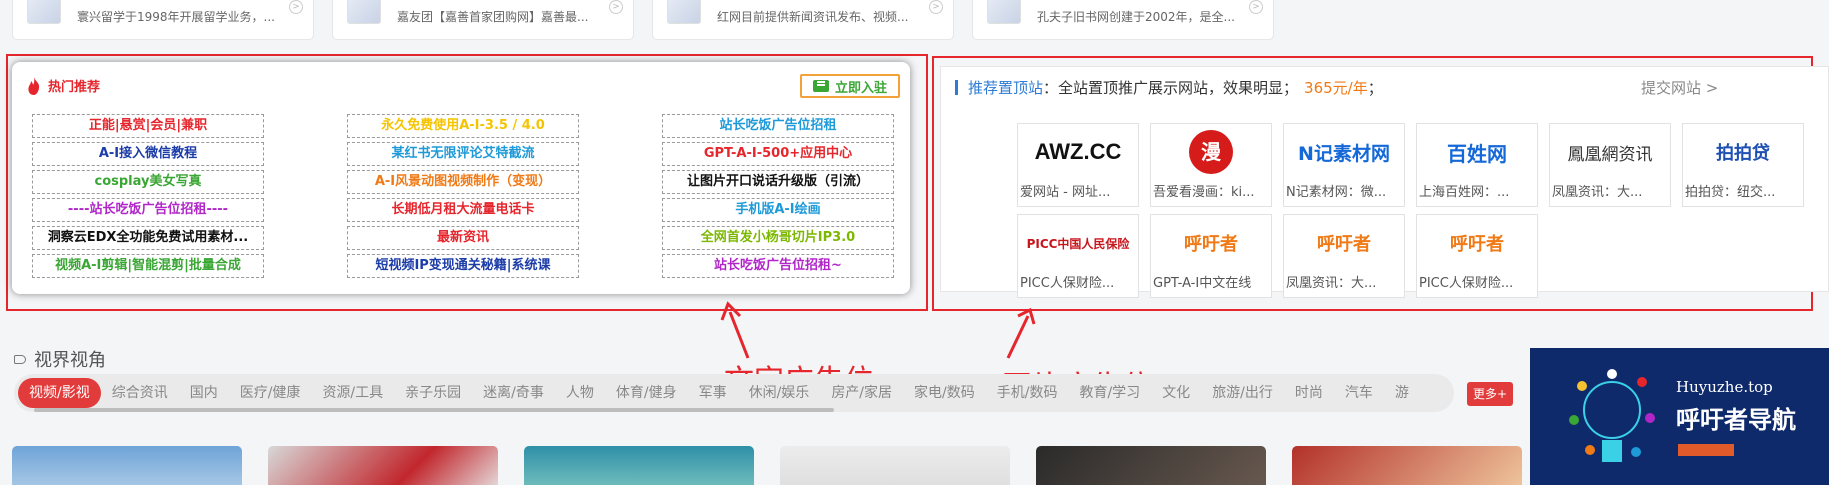 The image size is (1829, 485). Describe the element at coordinates (433, 393) in the screenshot. I see `category-tab: 亲子乐园` at that location.